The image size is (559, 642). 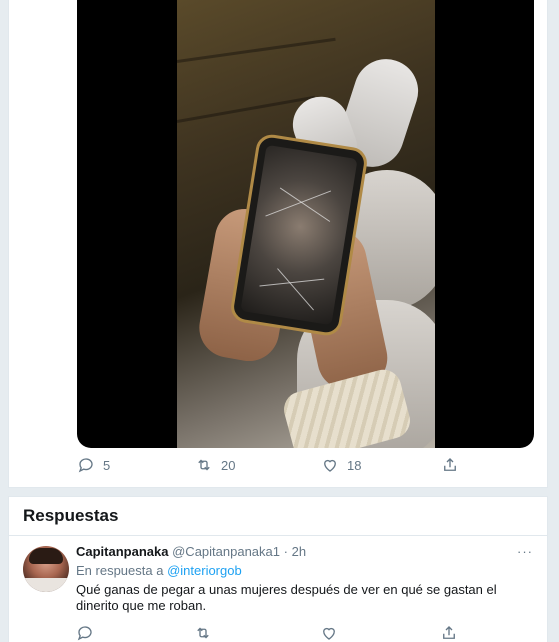 I want to click on reply-display-name: Capitanpanaka, so click(x=122, y=551).